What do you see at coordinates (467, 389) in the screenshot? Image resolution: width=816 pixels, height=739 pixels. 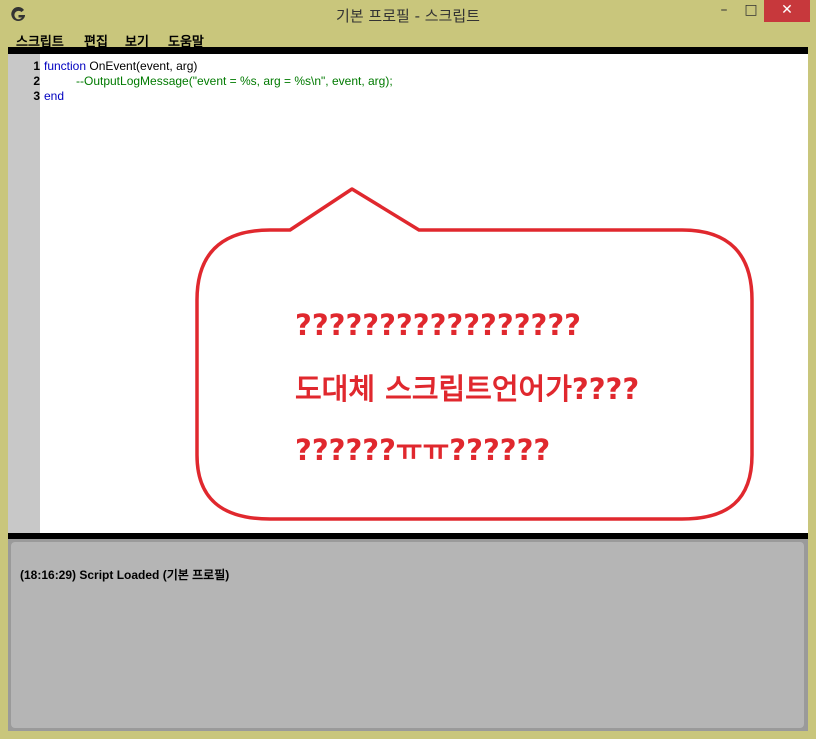 I see `annotation-line-2: 도대체 스크립트언어가????` at bounding box center [467, 389].